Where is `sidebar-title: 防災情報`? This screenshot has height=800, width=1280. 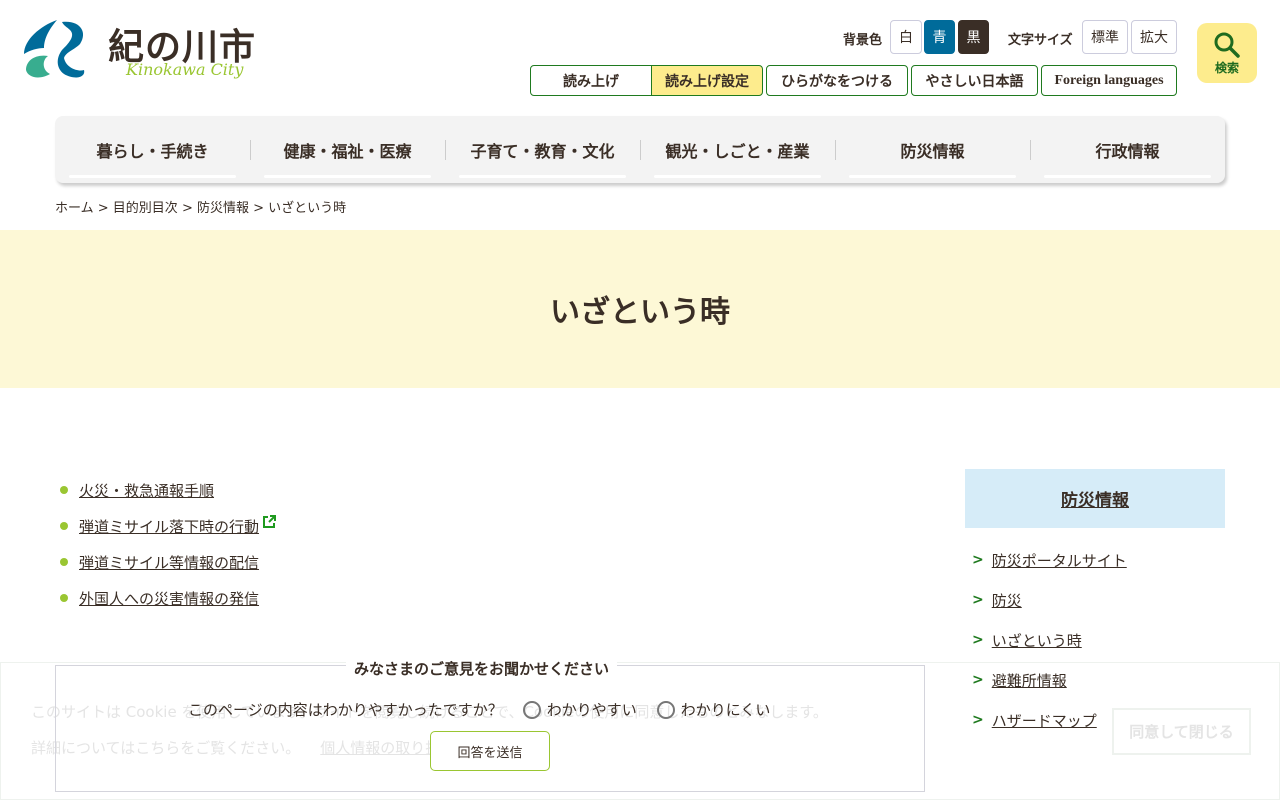
sidebar-title: 防災情報 is located at coordinates (1095, 498).